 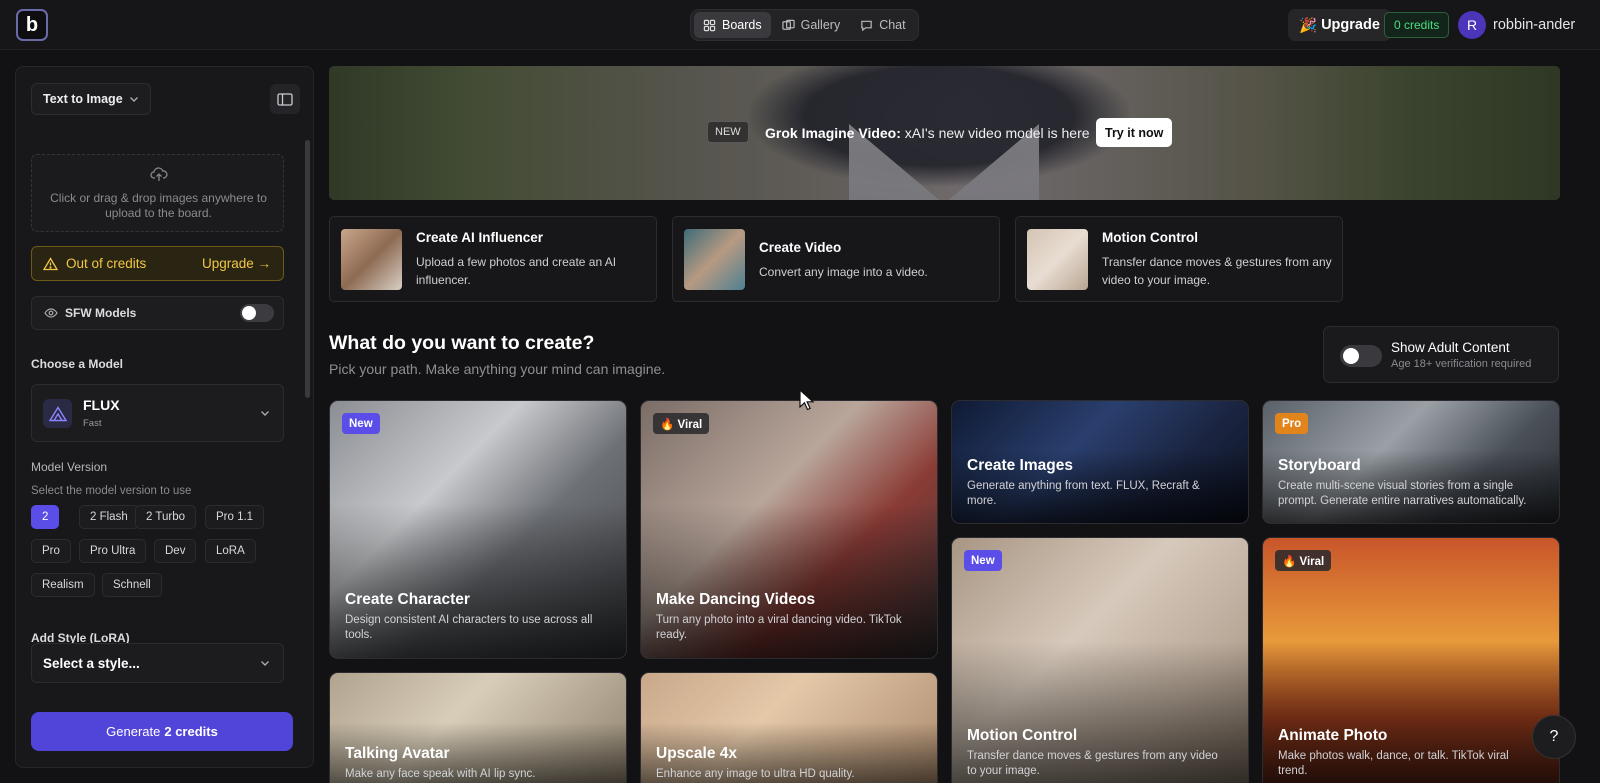 What do you see at coordinates (714, 259) in the screenshot?
I see `video-thumbnail` at bounding box center [714, 259].